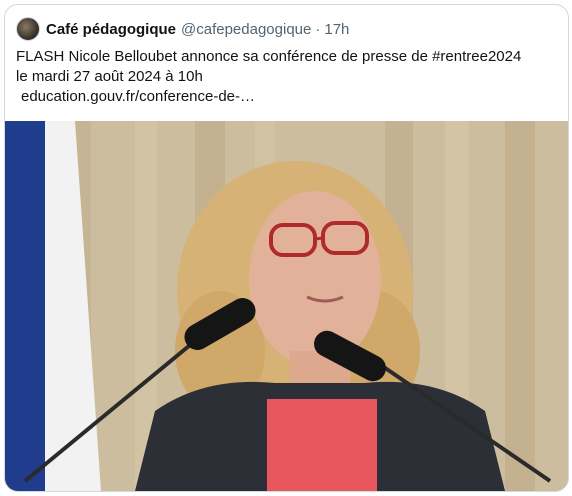 Image resolution: width=572 pixels, height=496 pixels. I want to click on tweet-text-line-2: le mardi 27 août 2024 à 10h, so click(109, 76).